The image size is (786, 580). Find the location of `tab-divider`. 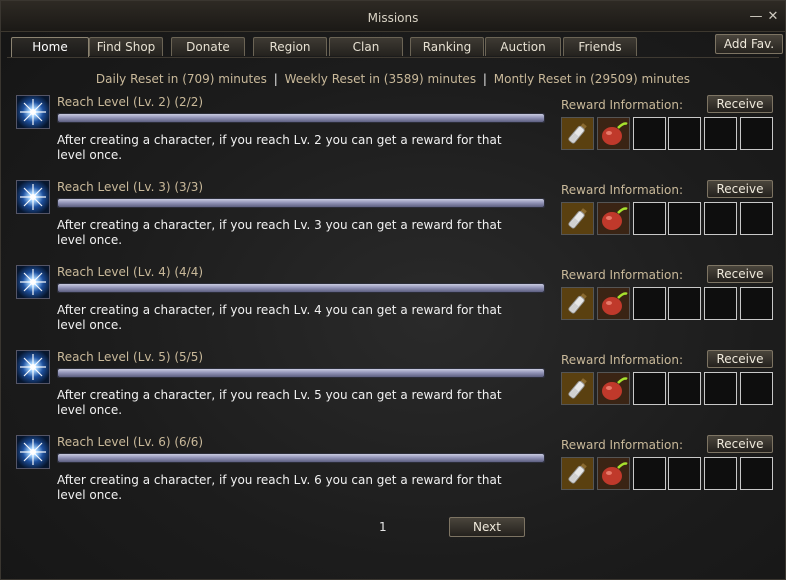

tab-divider is located at coordinates (393, 57).